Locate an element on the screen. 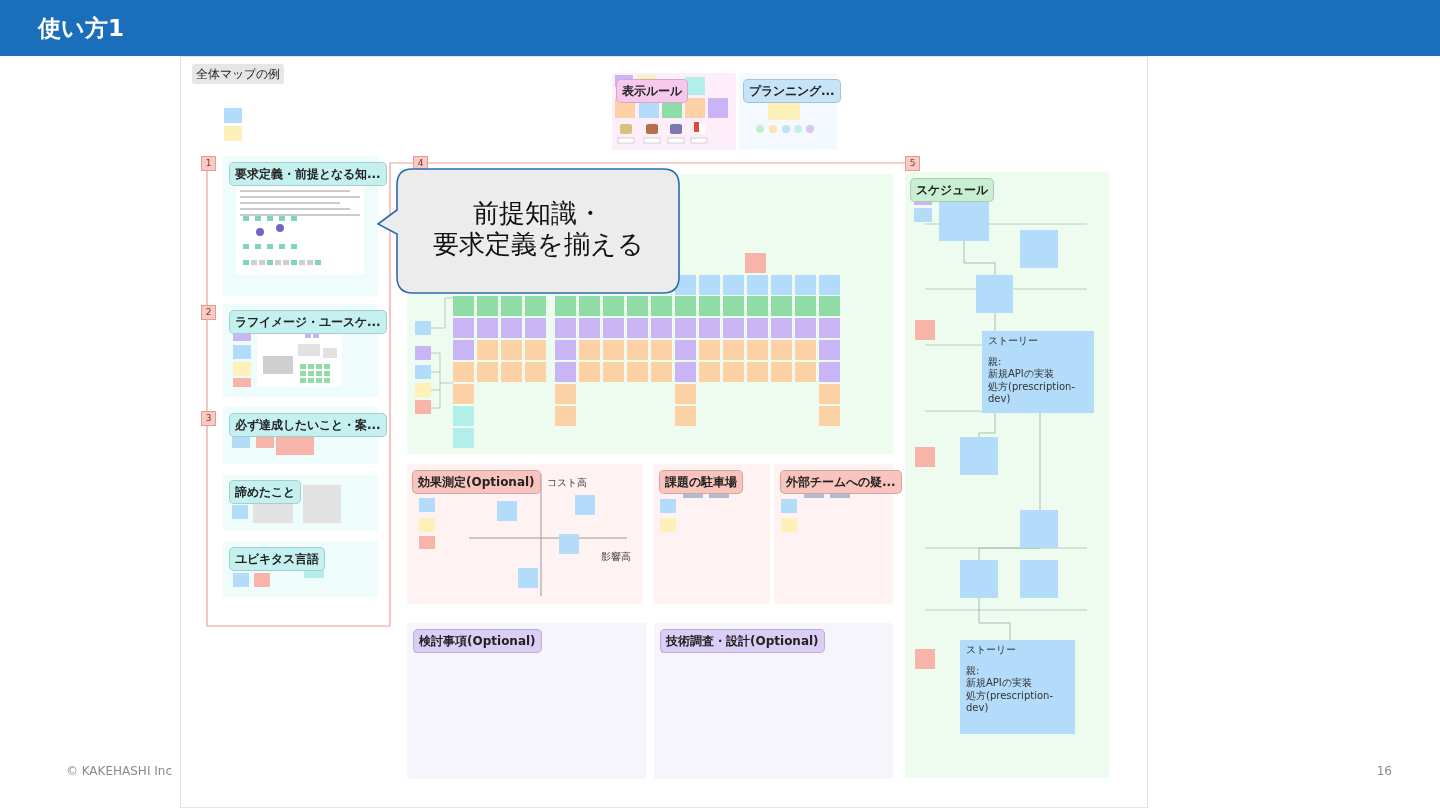 The width and height of the screenshot is (1440, 810). step-number: 1 is located at coordinates (208, 163).